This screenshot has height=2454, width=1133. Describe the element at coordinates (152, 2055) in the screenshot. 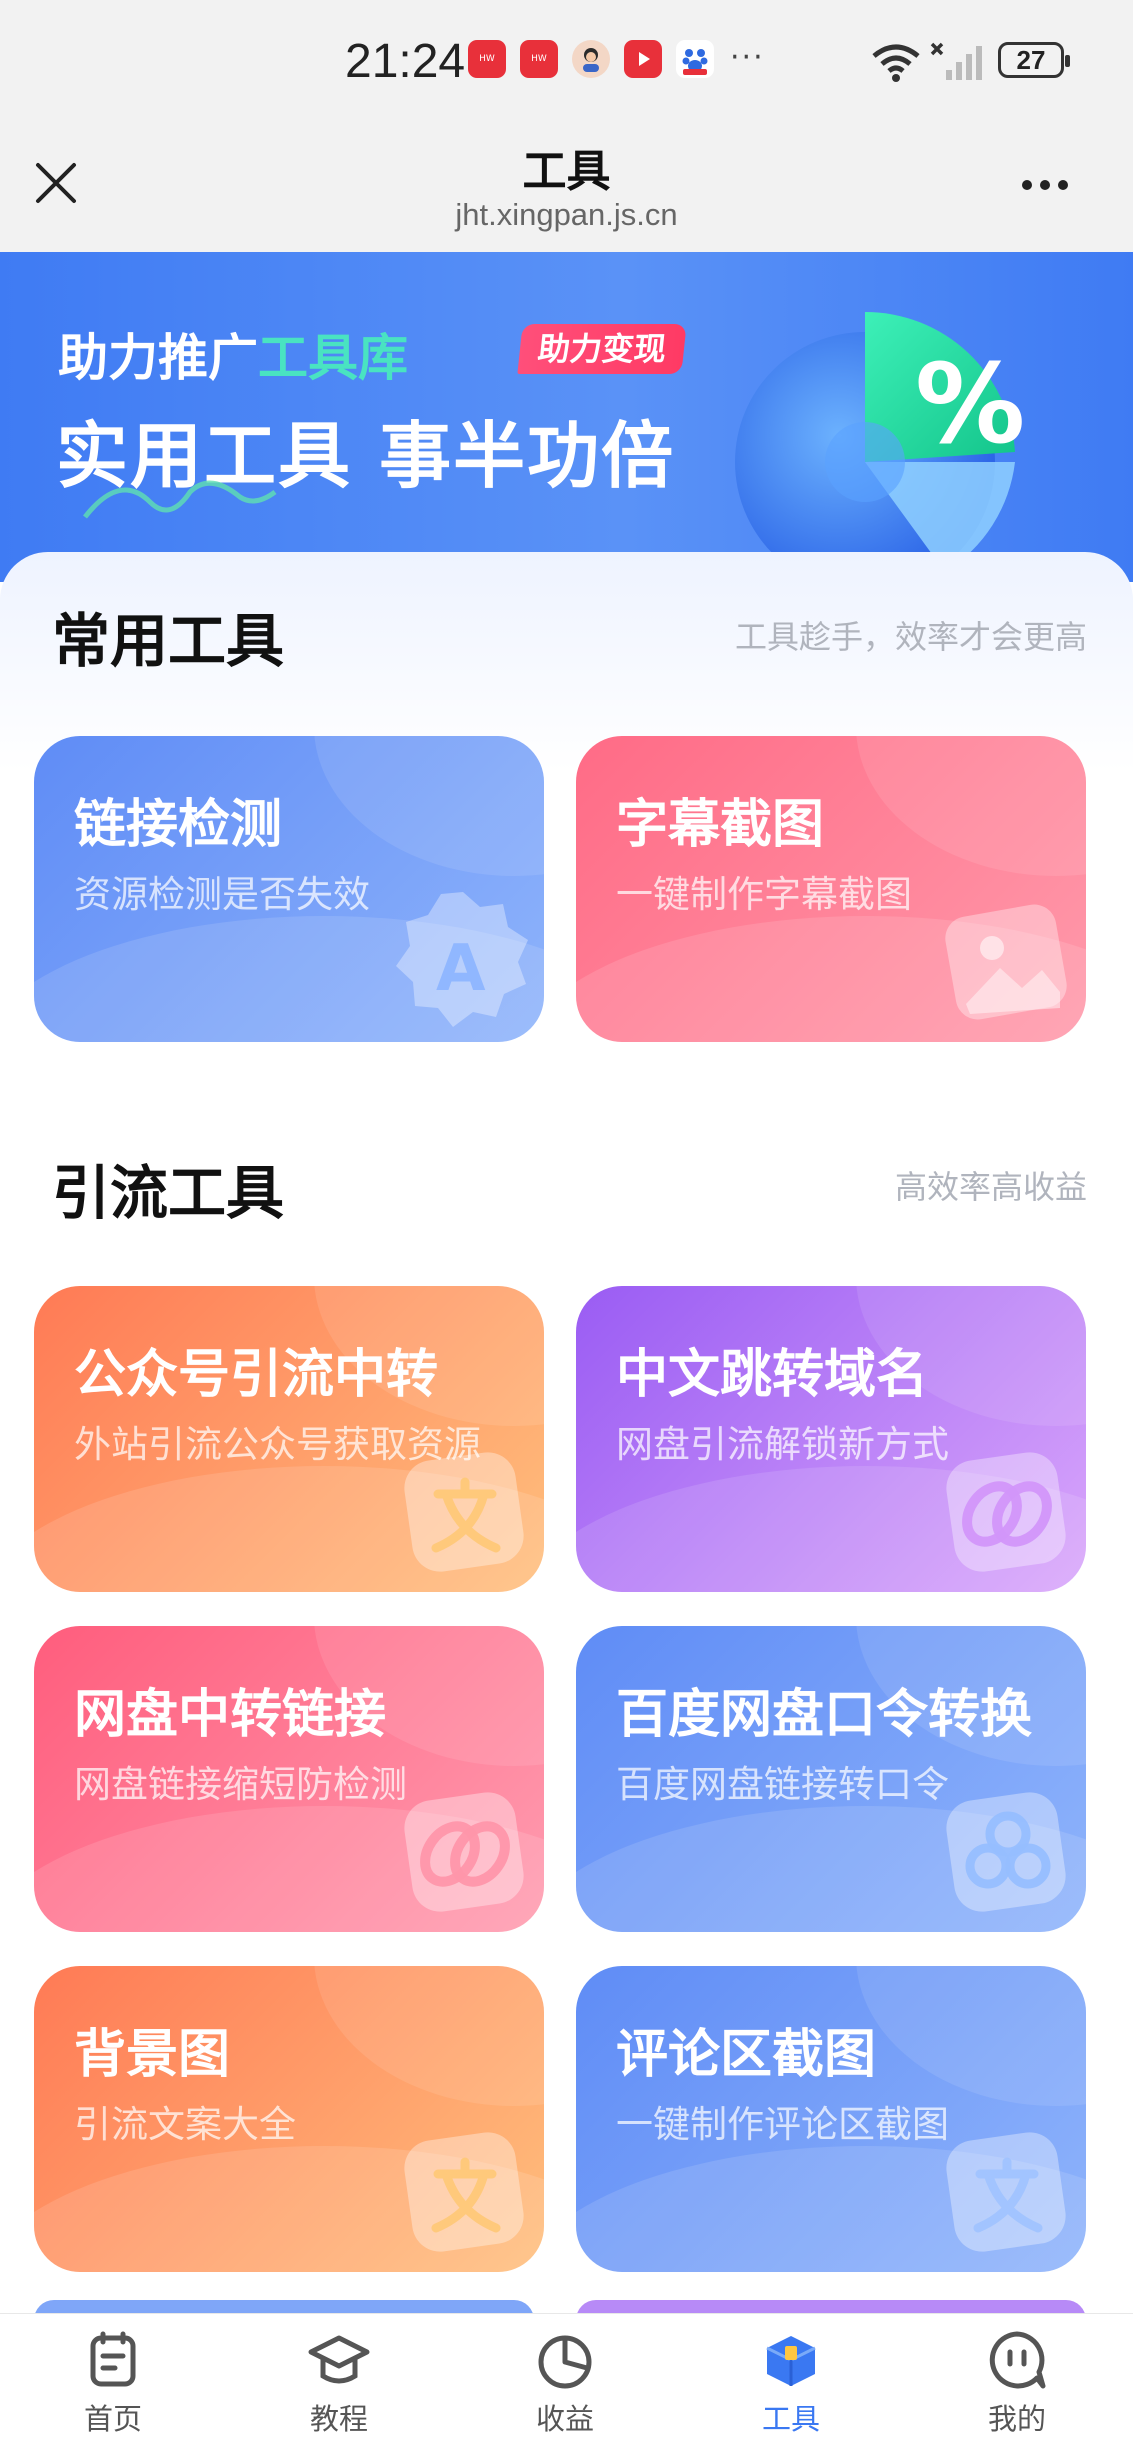

I see `card-title: 背景图` at that location.